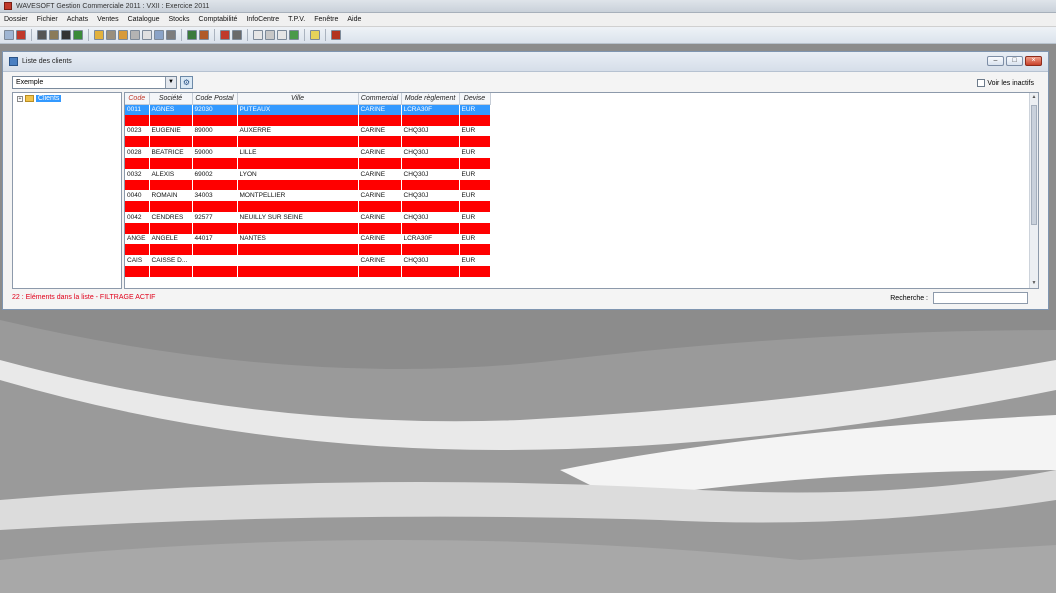  I want to click on page-icon, so click(147, 35).